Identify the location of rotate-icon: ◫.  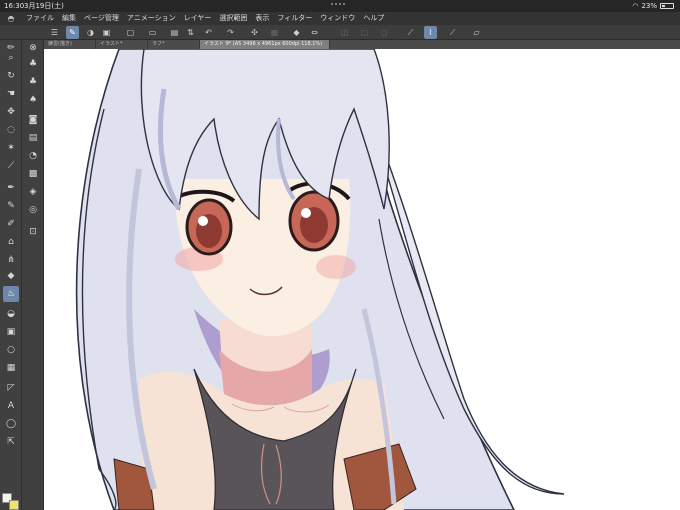
(344, 32).